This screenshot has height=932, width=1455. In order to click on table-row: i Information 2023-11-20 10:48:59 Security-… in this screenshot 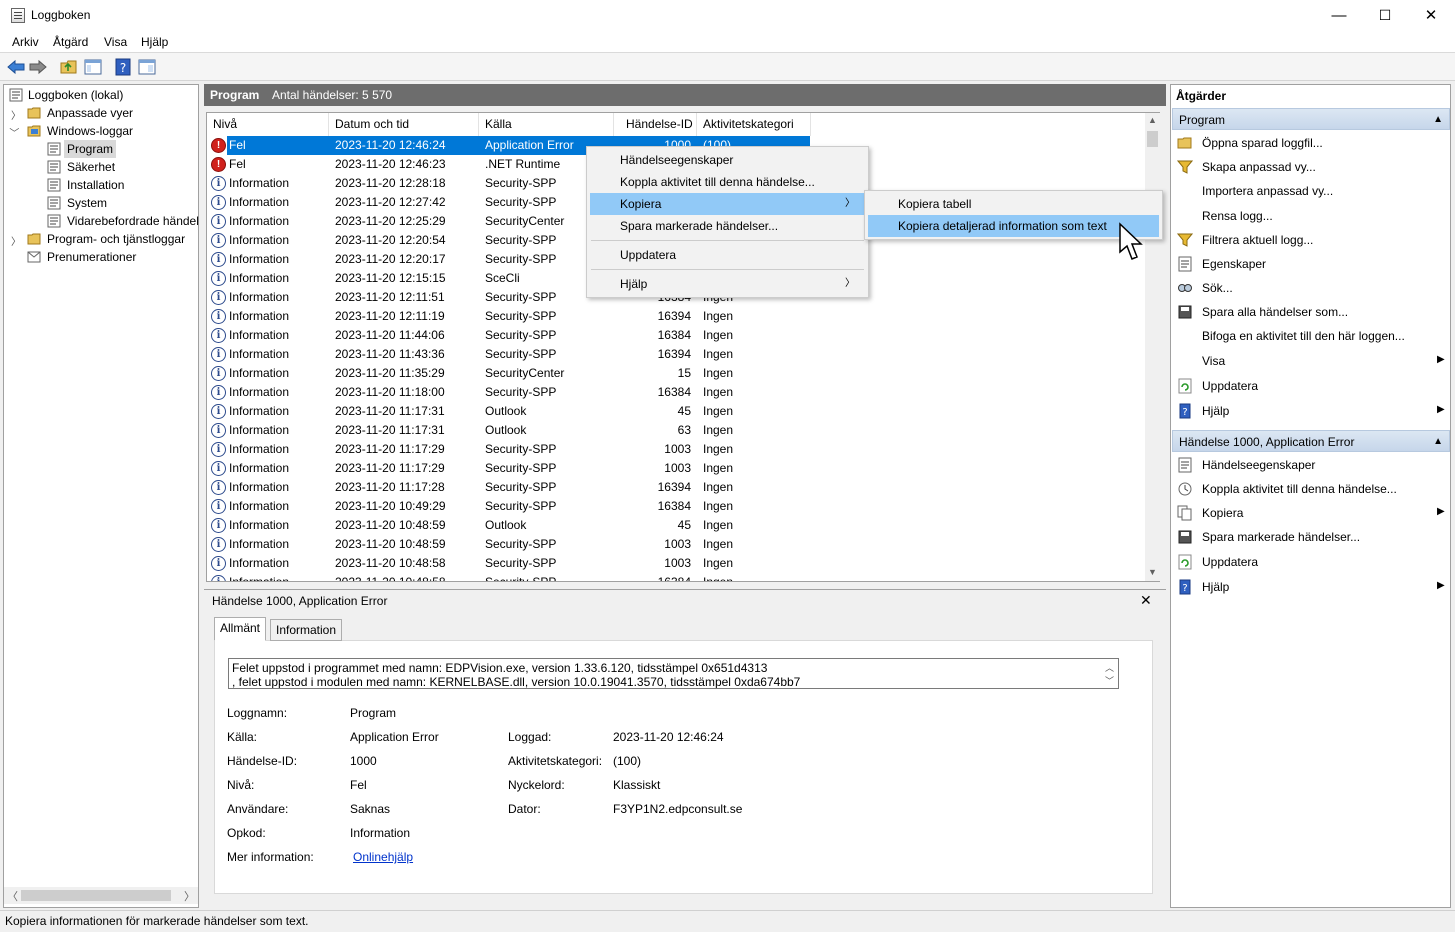, I will do `click(677, 544)`.